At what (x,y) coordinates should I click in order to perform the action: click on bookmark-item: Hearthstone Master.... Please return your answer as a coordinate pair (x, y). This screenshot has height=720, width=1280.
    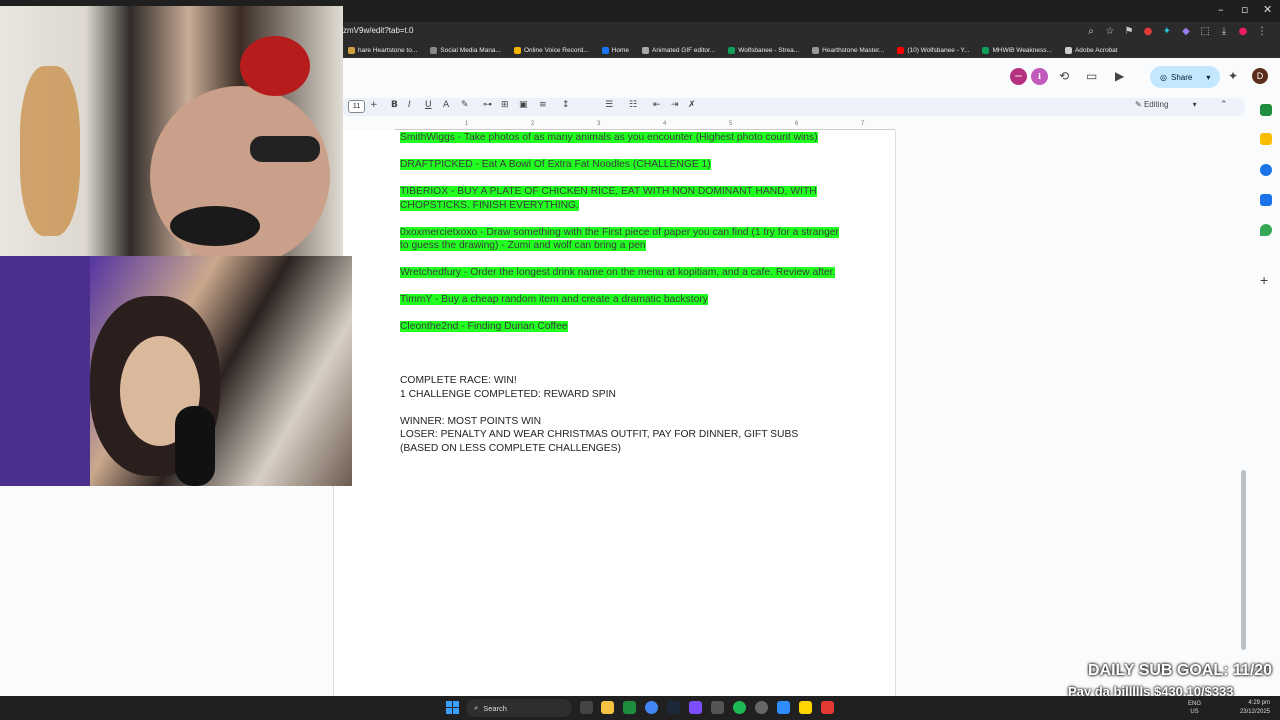
    Looking at the image, I should click on (848, 50).